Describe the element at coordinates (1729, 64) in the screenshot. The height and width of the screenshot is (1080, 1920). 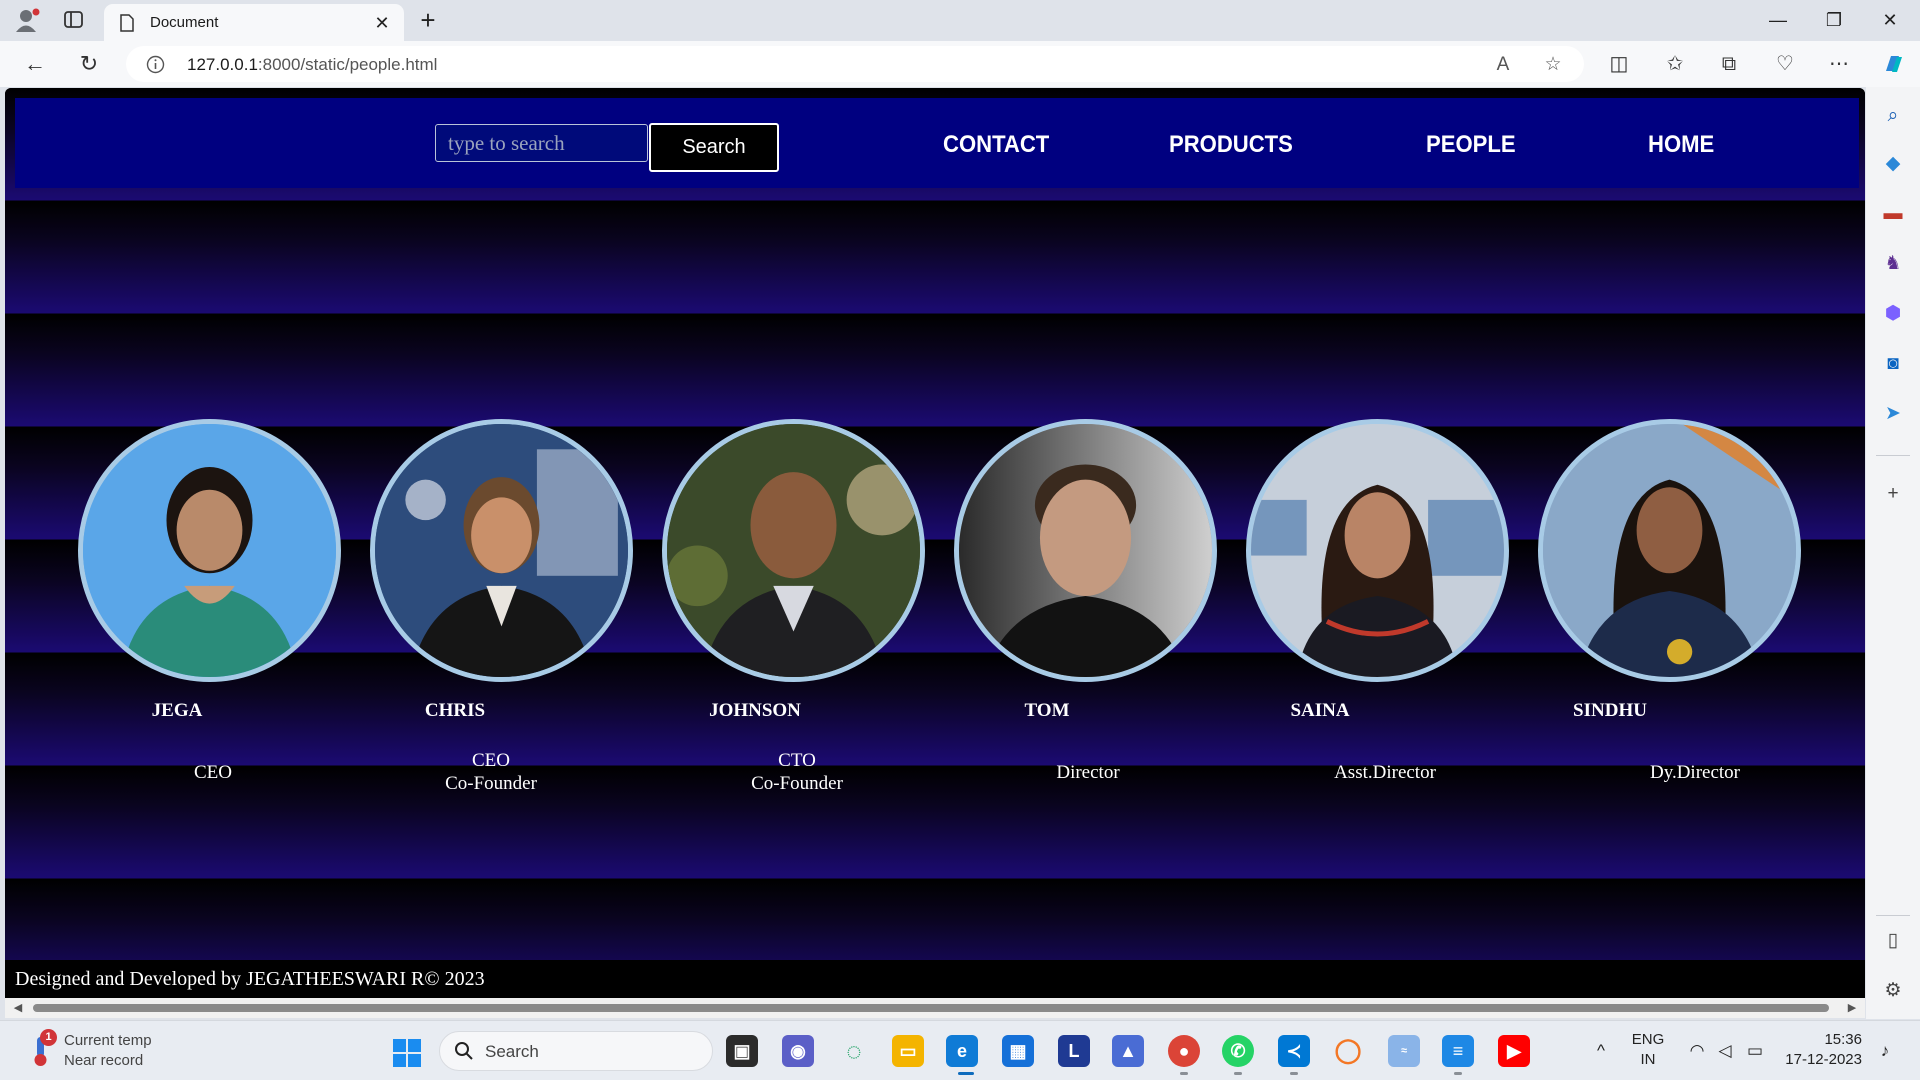
I see `collections-icon: ⧉` at that location.